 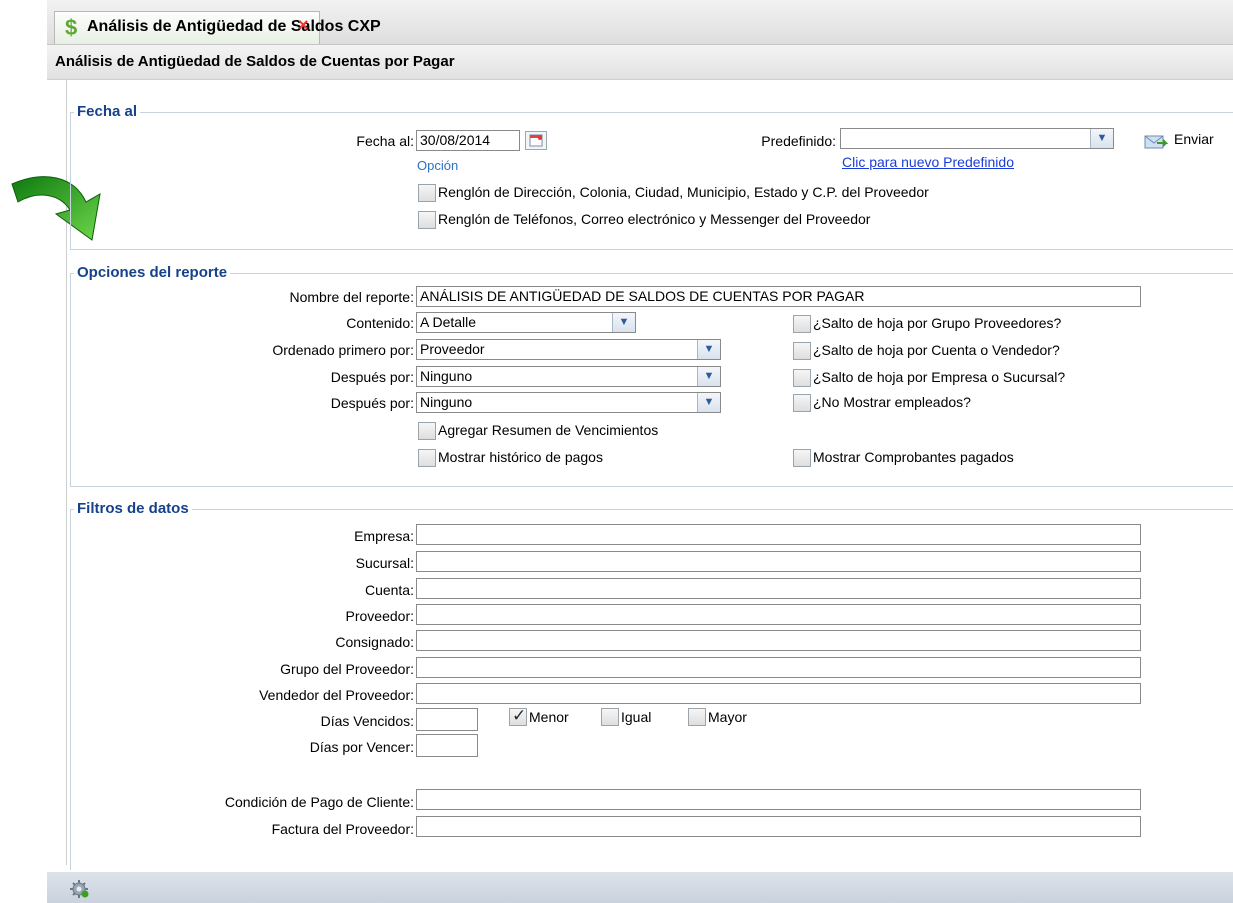 I want to click on proveedor-input, so click(x=778, y=614).